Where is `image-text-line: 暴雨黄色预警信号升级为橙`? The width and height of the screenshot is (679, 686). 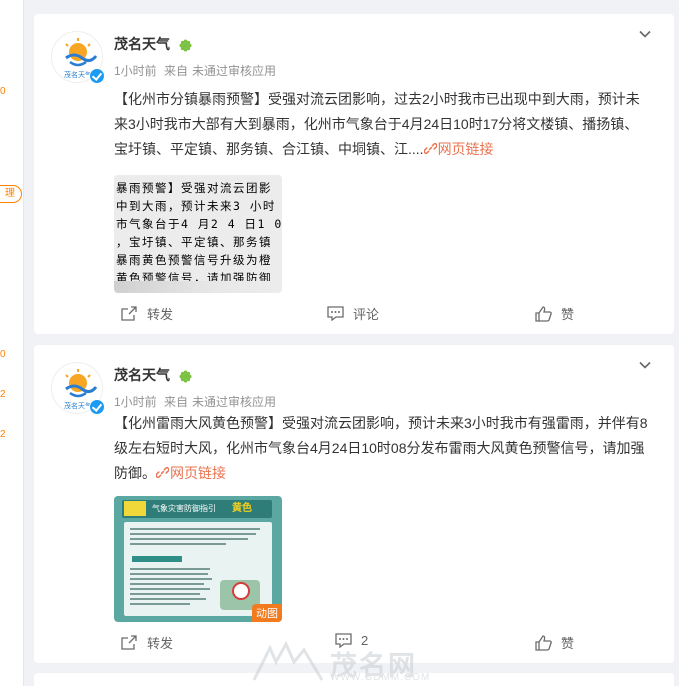
image-text-line: 暴雨黄色预警信号升级为橙 is located at coordinates (194, 260).